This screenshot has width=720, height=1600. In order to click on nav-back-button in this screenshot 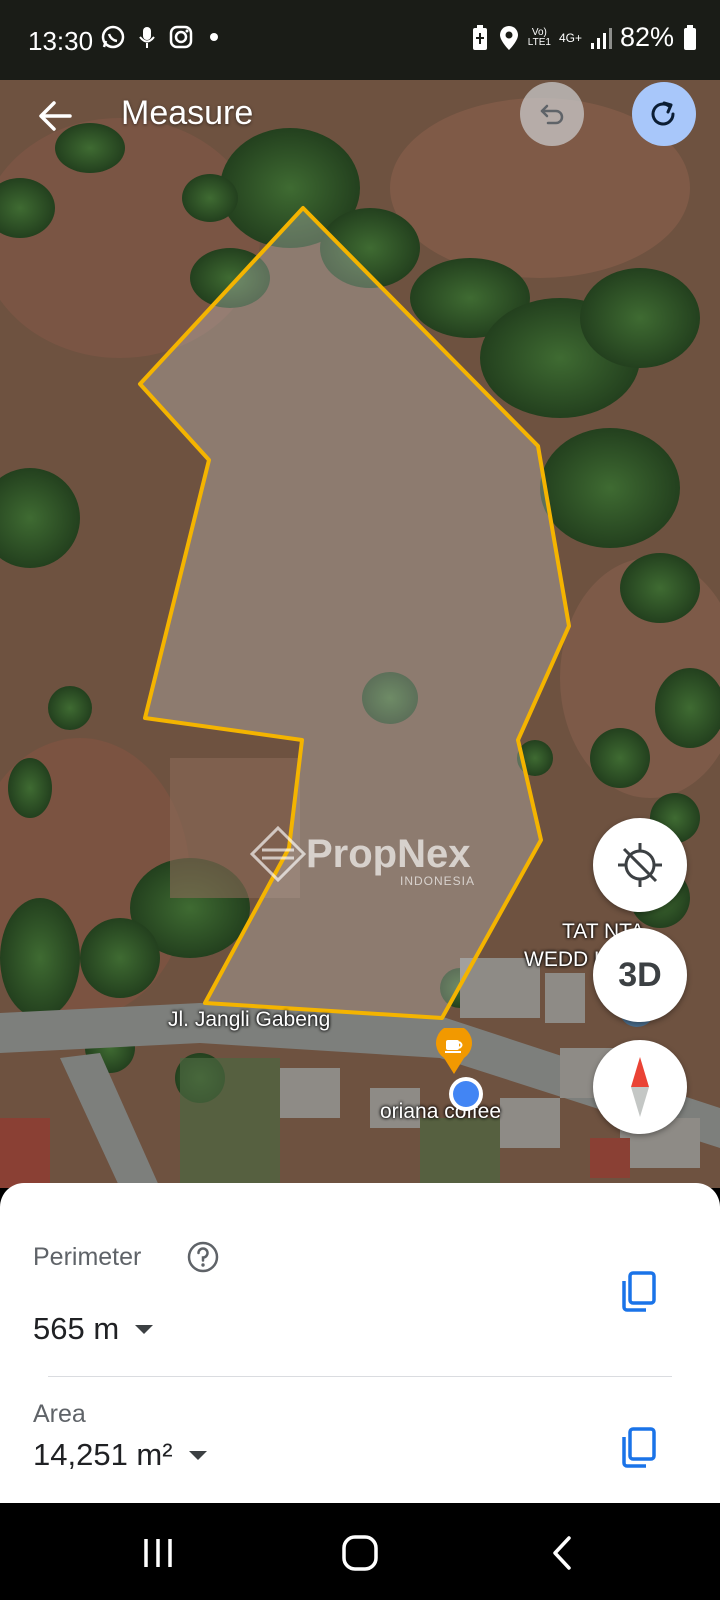, I will do `click(562, 1553)`.